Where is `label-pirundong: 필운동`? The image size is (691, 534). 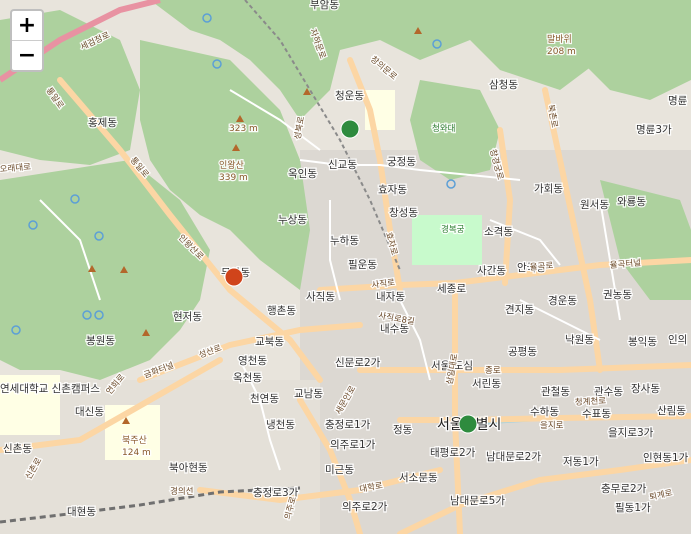
label-pirundong: 필운동 is located at coordinates (362, 265).